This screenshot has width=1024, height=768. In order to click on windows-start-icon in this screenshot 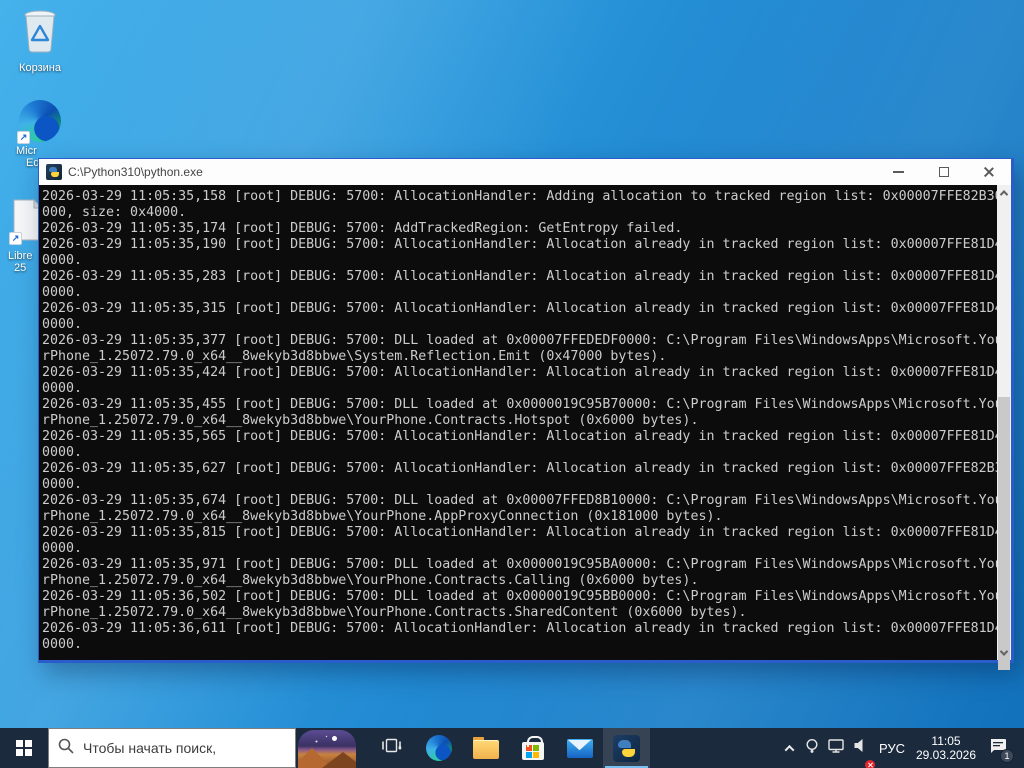, I will do `click(24, 748)`.